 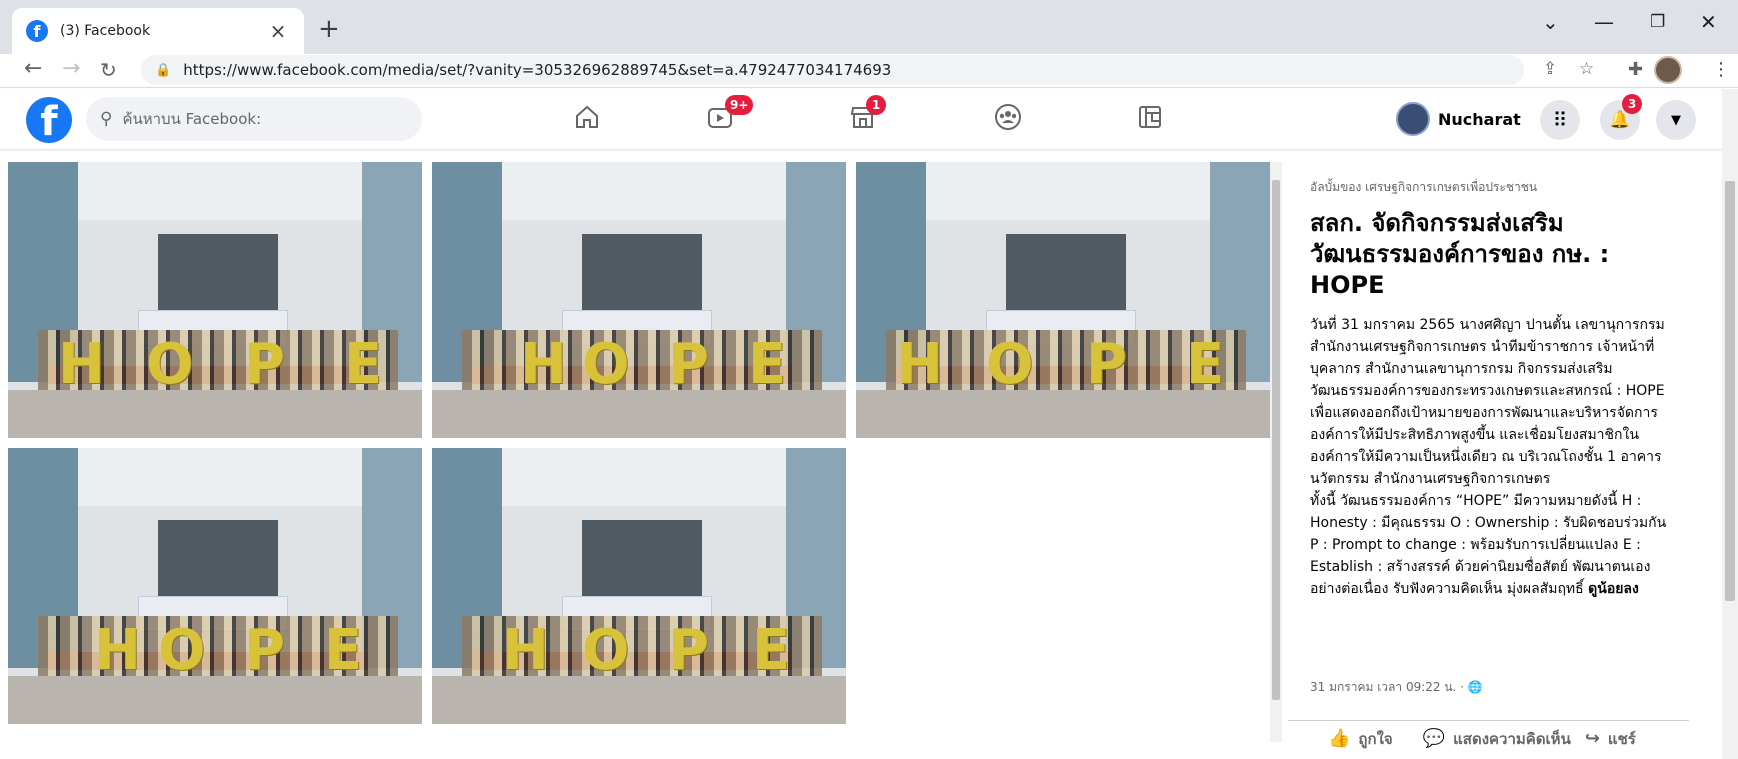 What do you see at coordinates (1413, 119) in the screenshot?
I see `user-avatar` at bounding box center [1413, 119].